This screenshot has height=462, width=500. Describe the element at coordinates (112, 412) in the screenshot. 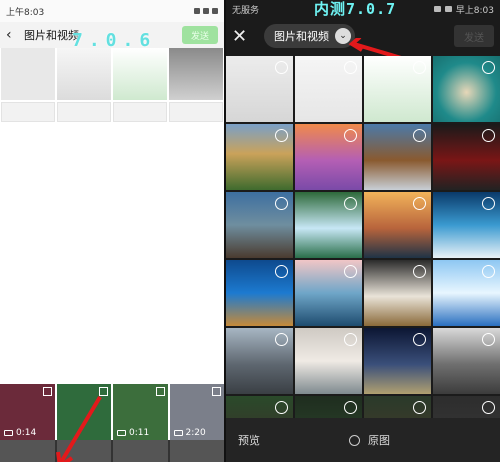

I see `video-row: 0:14 0:11 2:20` at that location.